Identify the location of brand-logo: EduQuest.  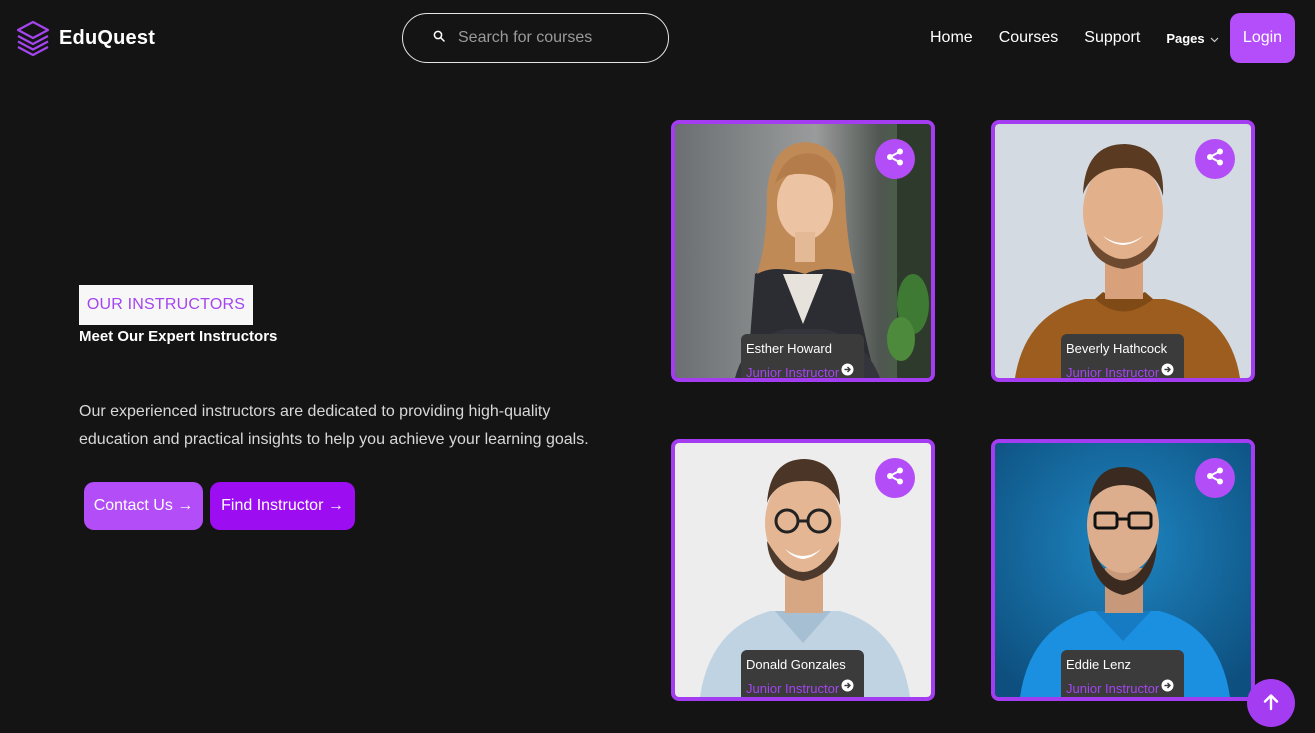
(85, 38).